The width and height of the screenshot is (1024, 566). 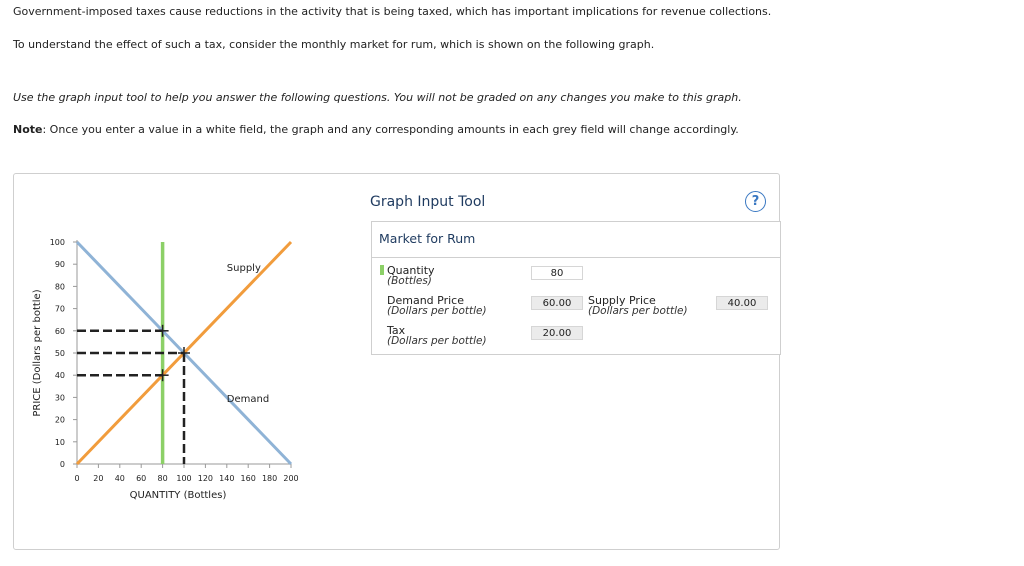 I want to click on tool-box-divider, so click(x=576, y=257).